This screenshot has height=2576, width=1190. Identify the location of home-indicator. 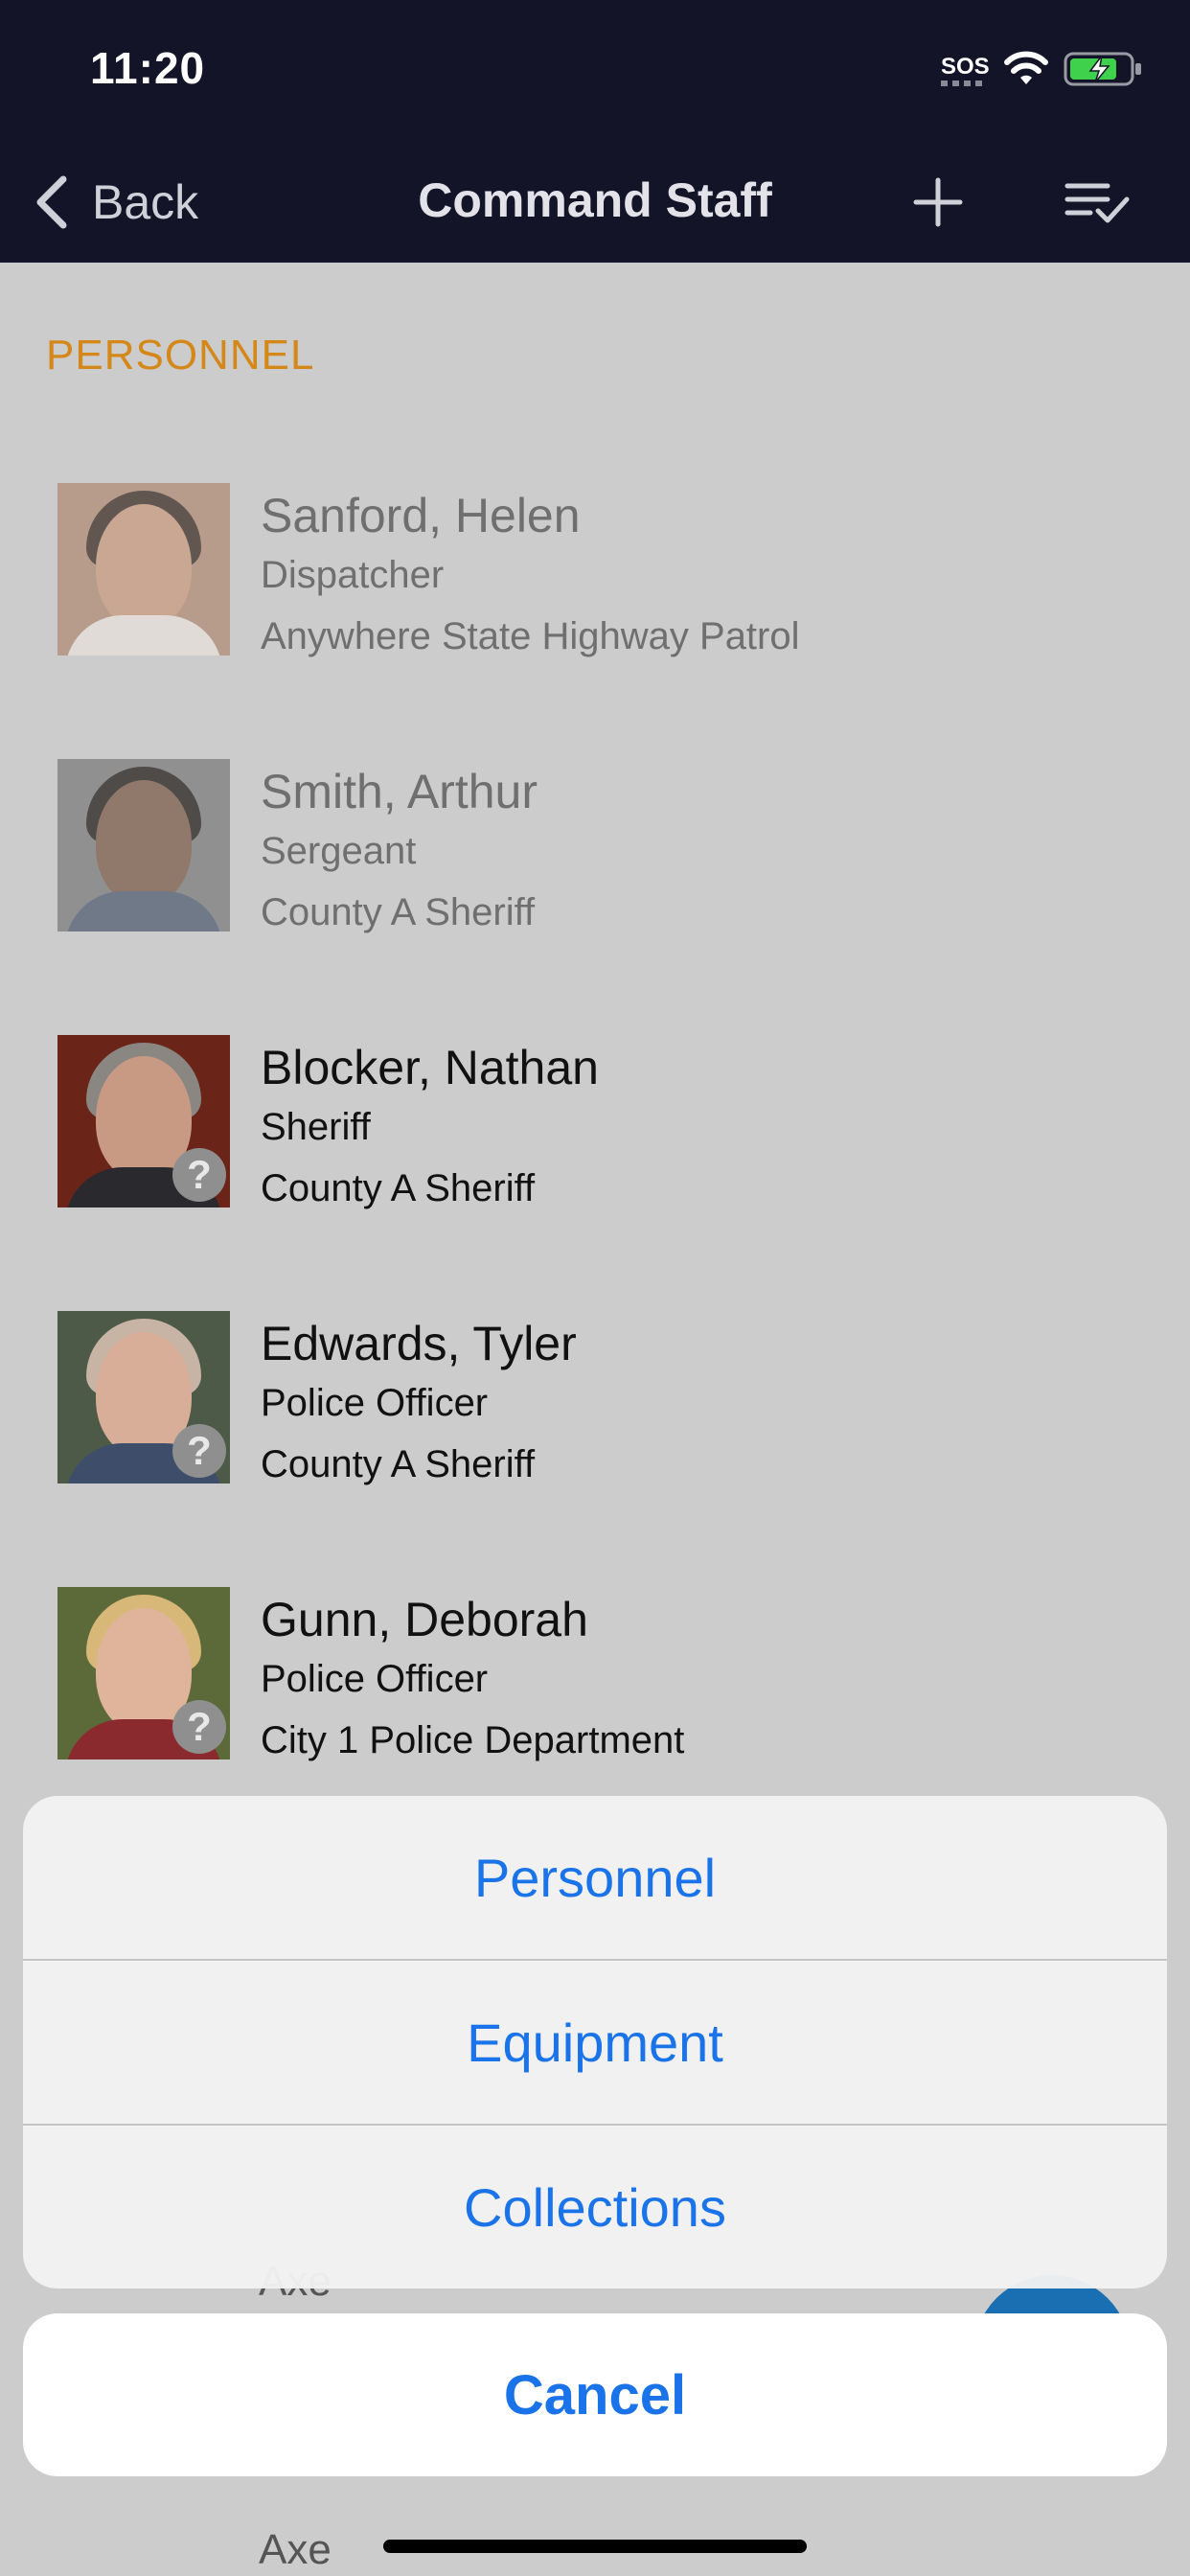
(595, 2546).